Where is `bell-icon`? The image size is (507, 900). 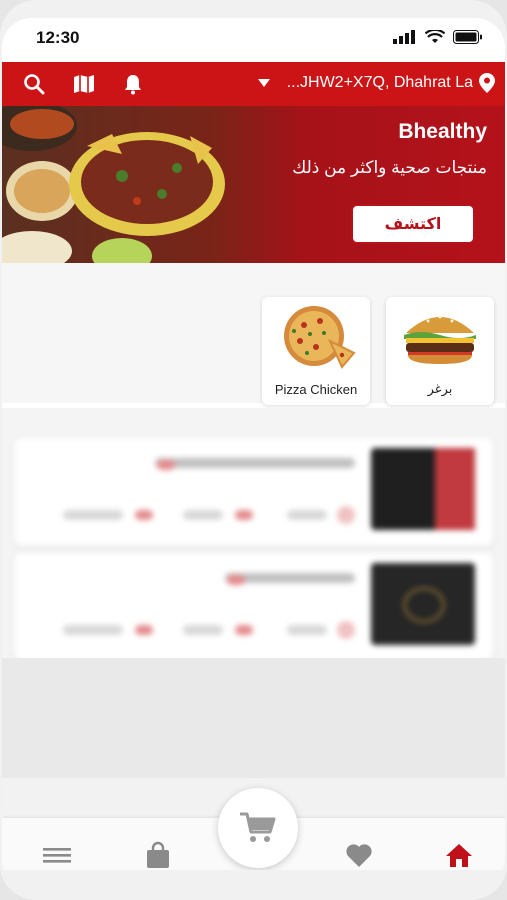
bell-icon is located at coordinates (133, 84).